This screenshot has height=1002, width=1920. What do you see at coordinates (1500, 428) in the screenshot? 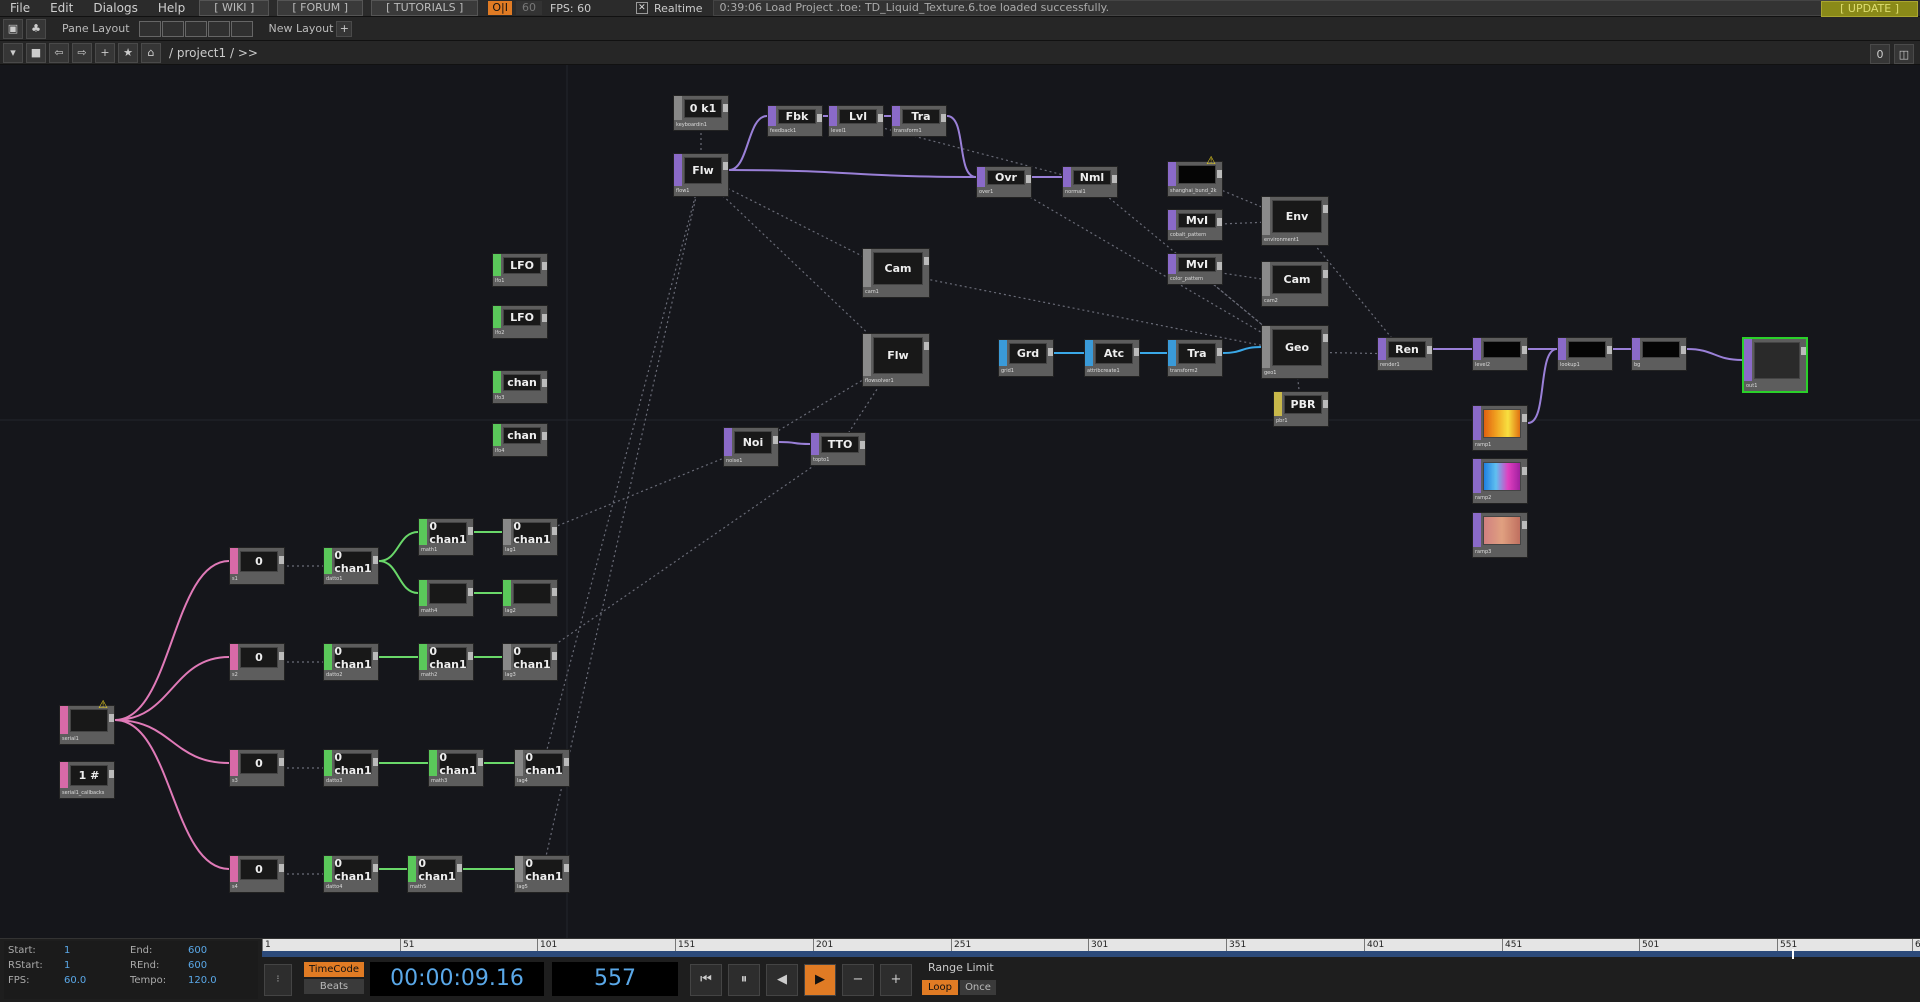
I see `operator-node: ramp1` at bounding box center [1500, 428].